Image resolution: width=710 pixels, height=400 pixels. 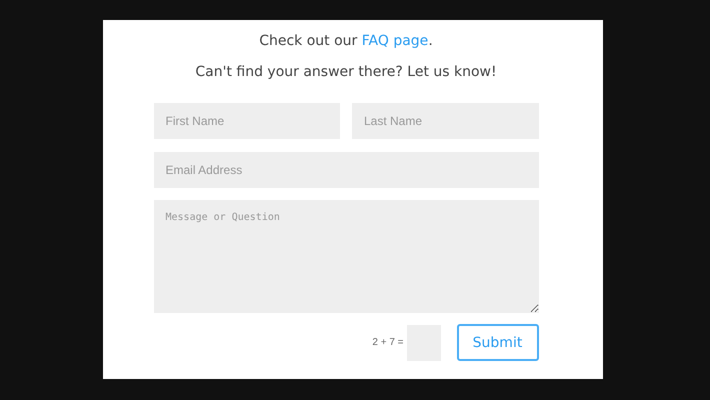 I want to click on first-name-field: First Name, so click(x=247, y=121).